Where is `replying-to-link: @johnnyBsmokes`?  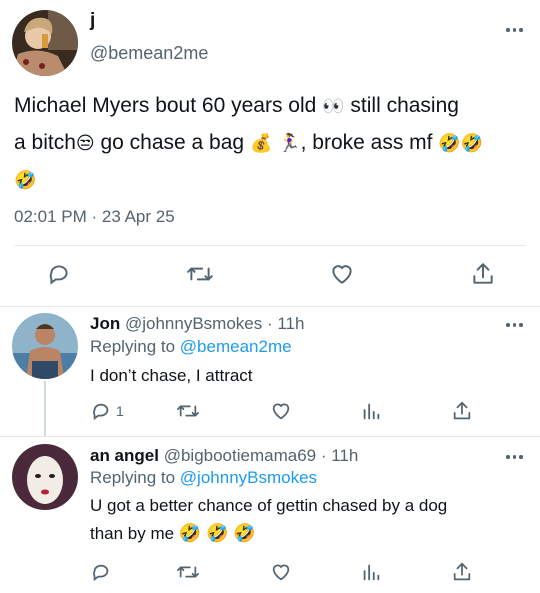 replying-to-link: @johnnyBsmokes is located at coordinates (248, 477).